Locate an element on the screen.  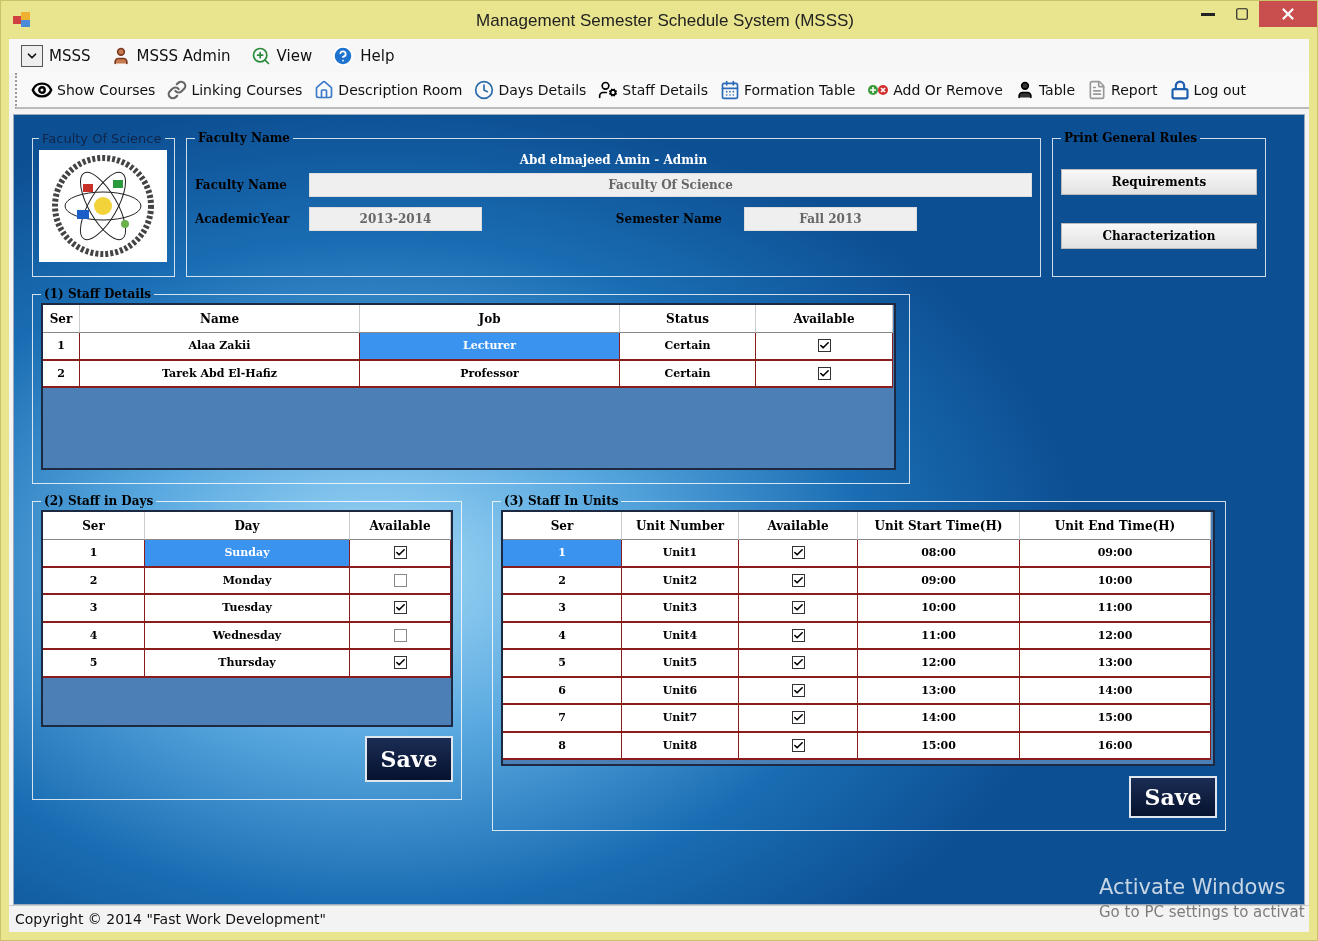
toolbar-button: Linking Courses is located at coordinates (235, 90).